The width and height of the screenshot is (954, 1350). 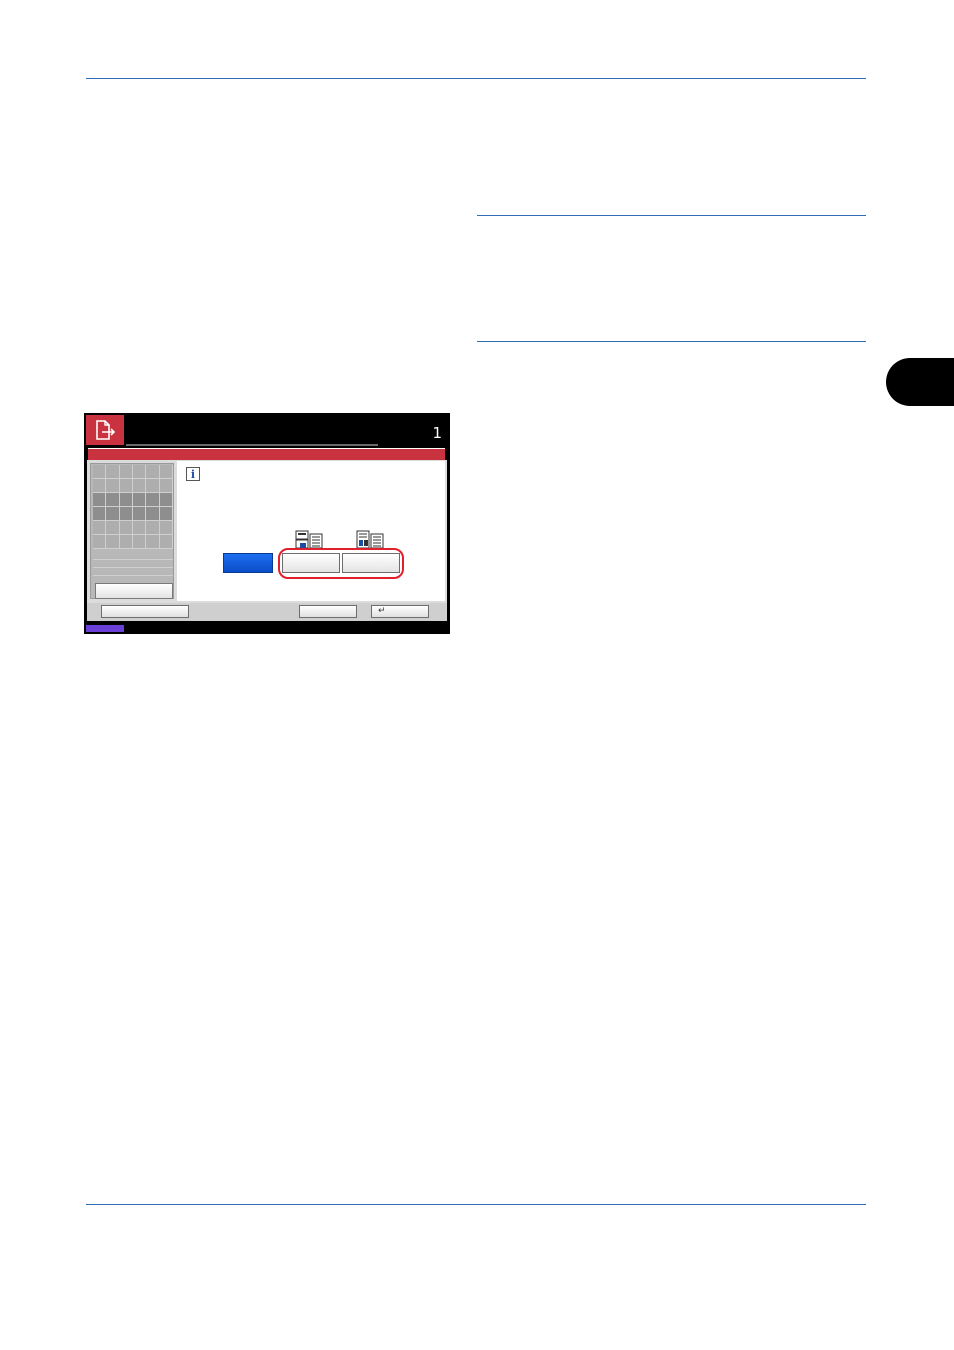 What do you see at coordinates (267, 612) in the screenshot?
I see `panel-footer: ↵` at bounding box center [267, 612].